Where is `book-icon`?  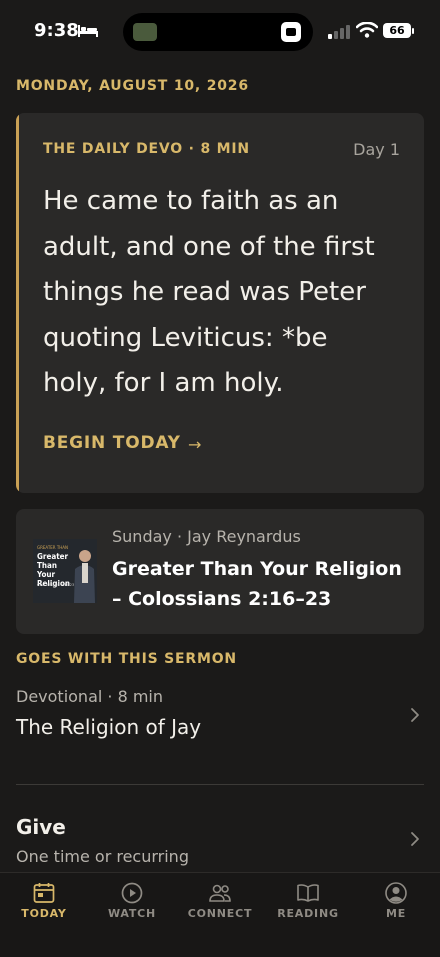
book-icon is located at coordinates (308, 893).